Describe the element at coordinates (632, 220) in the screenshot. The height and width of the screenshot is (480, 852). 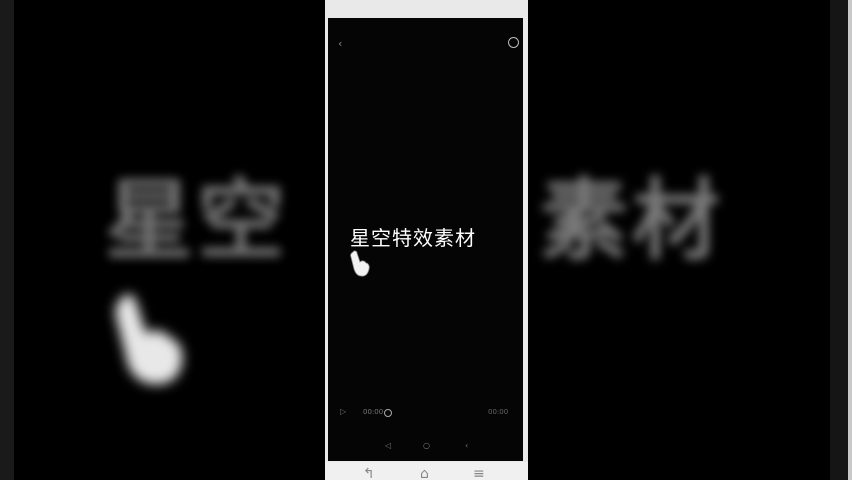
I see `background-title-right: 素材` at that location.